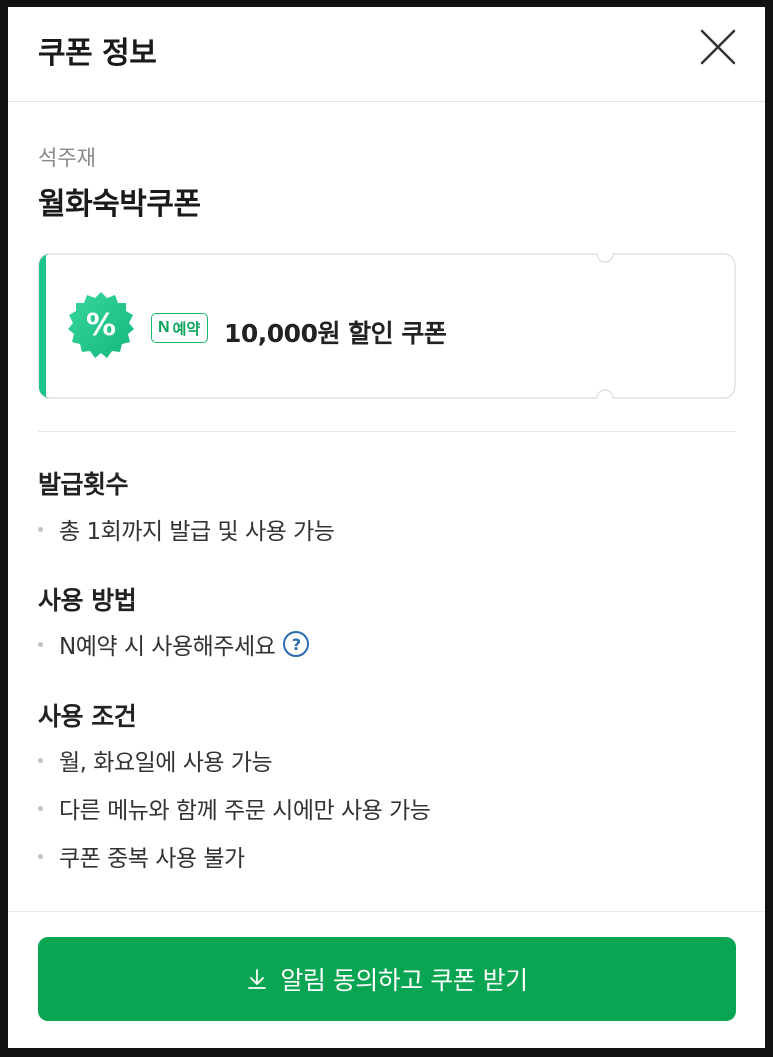 The image size is (773, 1057). What do you see at coordinates (197, 532) in the screenshot?
I see `issue-count-text: 총 1회까지 발급 및 사용 가능` at bounding box center [197, 532].